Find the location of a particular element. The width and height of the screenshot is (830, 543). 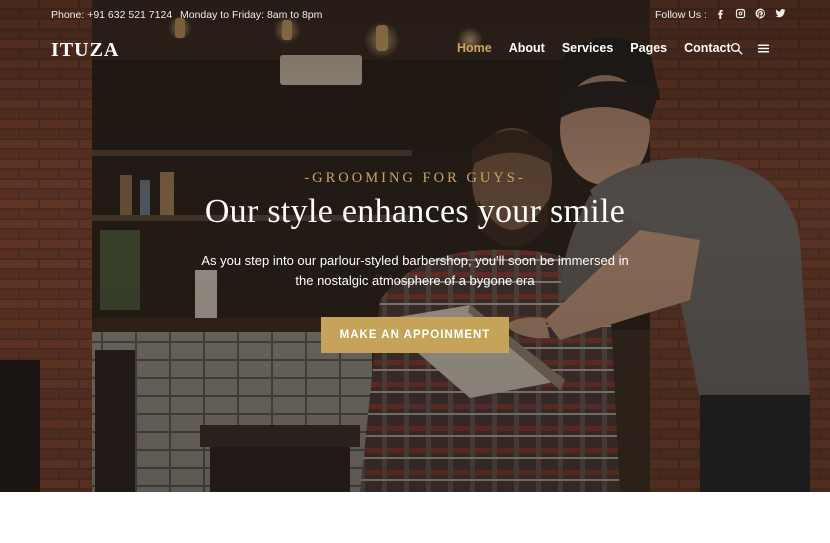

hero-subtitle: -GROOMING FOR GUYS- is located at coordinates (415, 178).